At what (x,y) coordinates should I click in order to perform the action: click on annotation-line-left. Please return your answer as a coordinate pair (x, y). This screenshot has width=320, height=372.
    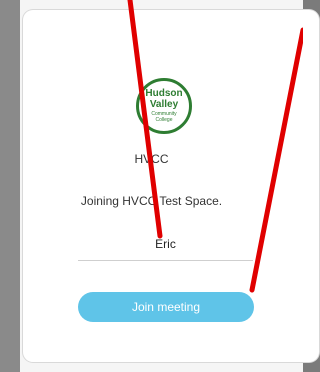
    Looking at the image, I should click on (145, 119).